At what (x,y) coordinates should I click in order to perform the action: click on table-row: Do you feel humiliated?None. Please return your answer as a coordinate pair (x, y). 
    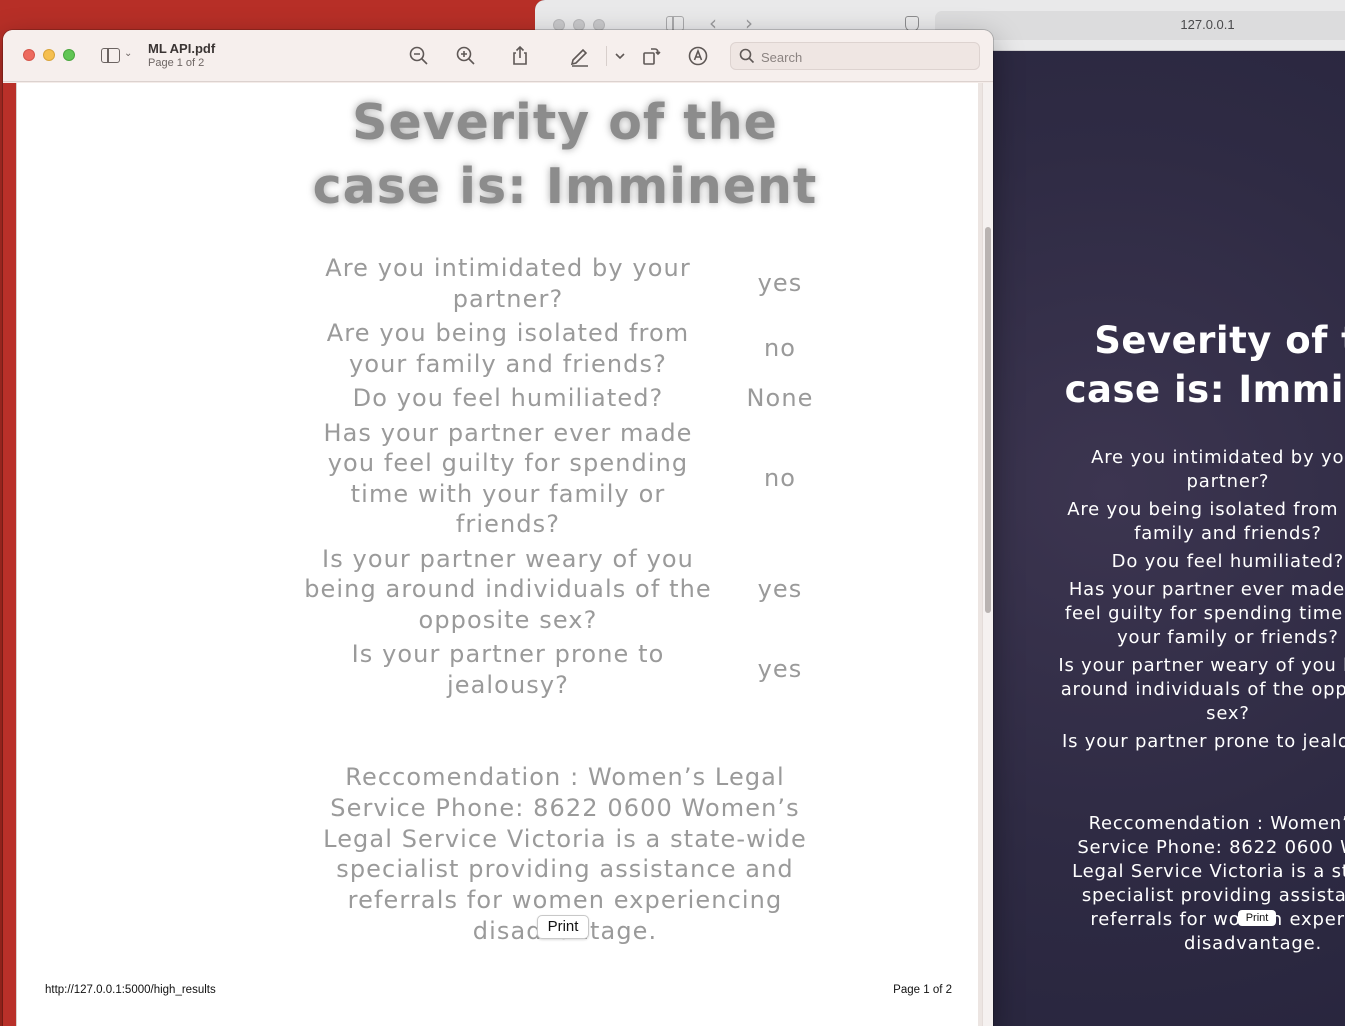
    Looking at the image, I should click on (1199, 562).